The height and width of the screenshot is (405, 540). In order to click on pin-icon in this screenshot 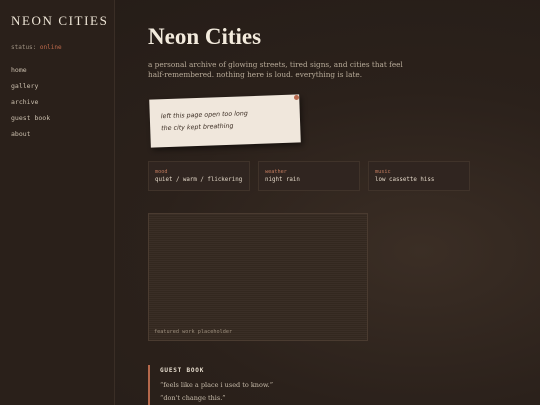, I will do `click(296, 97)`.